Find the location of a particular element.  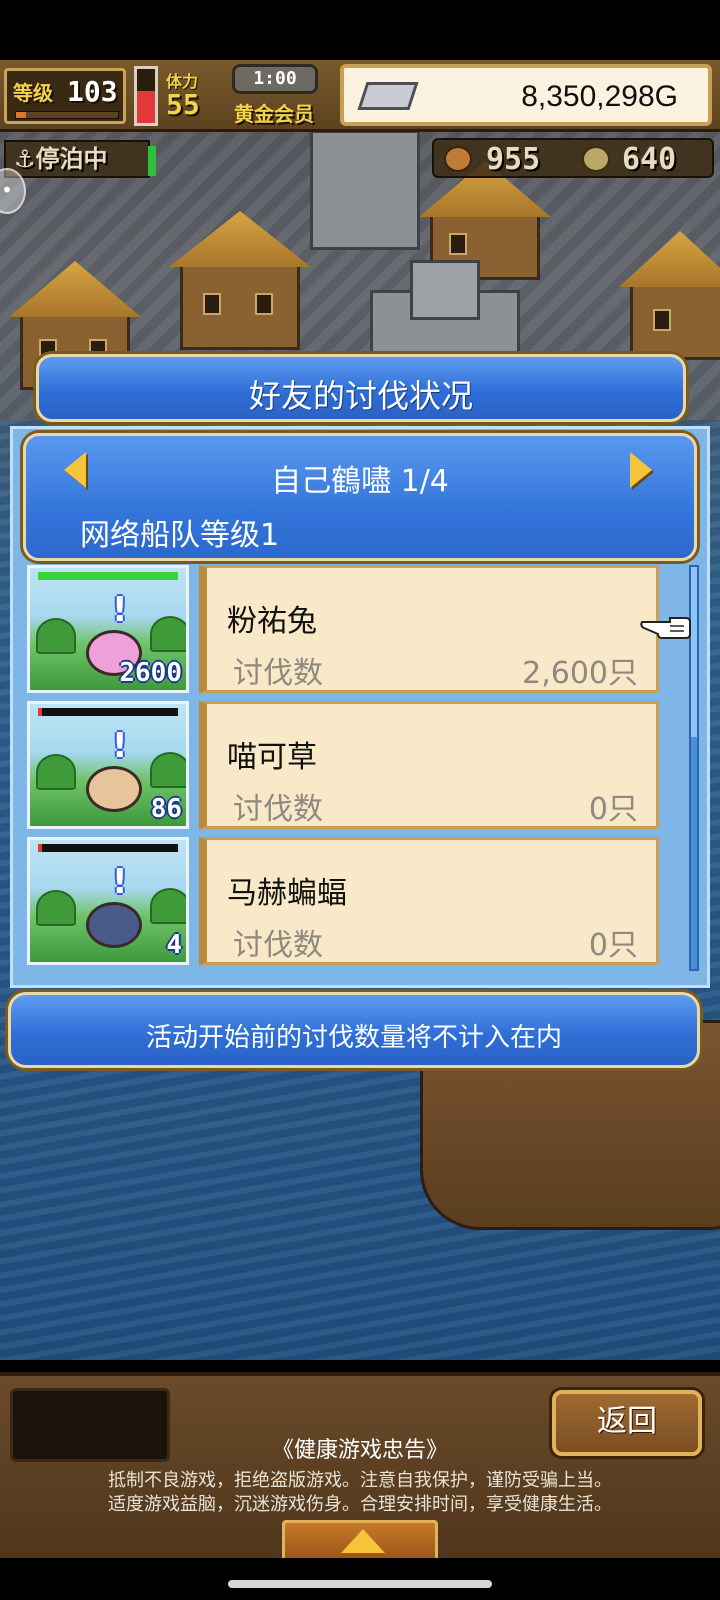

monster-name: 粉祐兔 is located at coordinates (272, 621).